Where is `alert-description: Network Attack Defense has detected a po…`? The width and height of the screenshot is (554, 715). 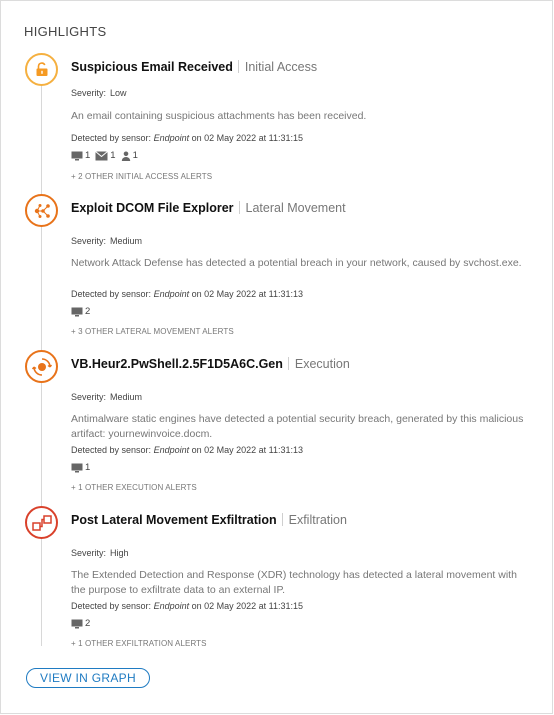
alert-description: Network Attack Defense has detected a po… is located at coordinates (296, 263).